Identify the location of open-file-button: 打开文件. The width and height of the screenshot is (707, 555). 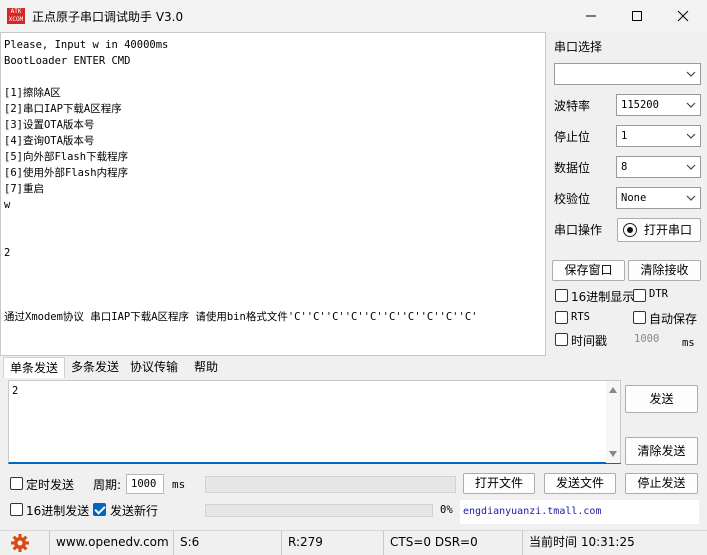
(499, 483).